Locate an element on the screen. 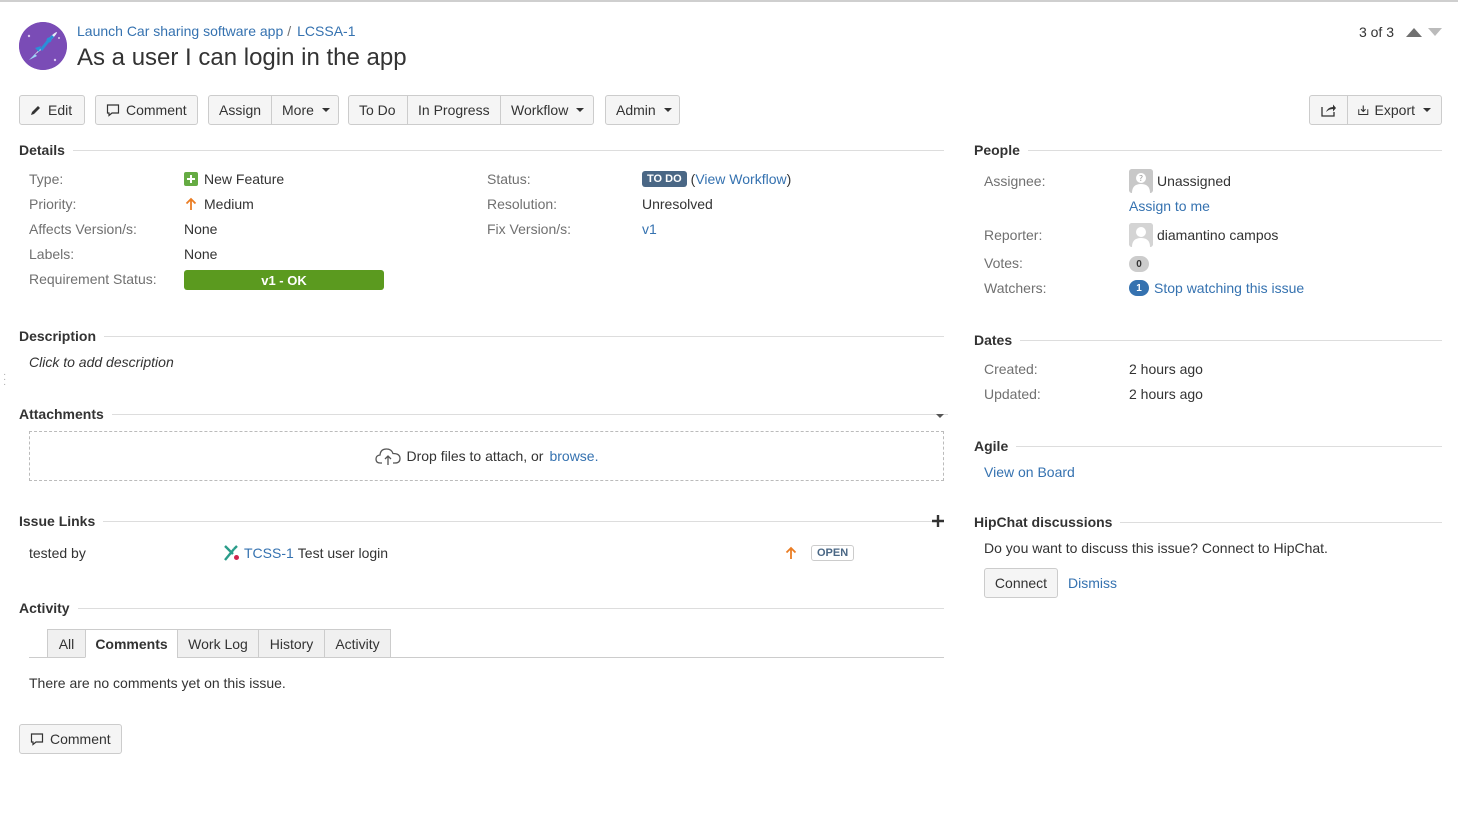 The height and width of the screenshot is (825, 1458). agile-module-header: Agile is located at coordinates (1208, 446).